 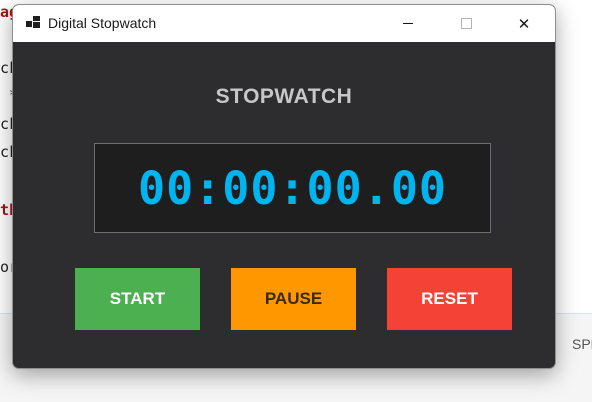 I want to click on editor-right-fragment: SPE, so click(x=582, y=344).